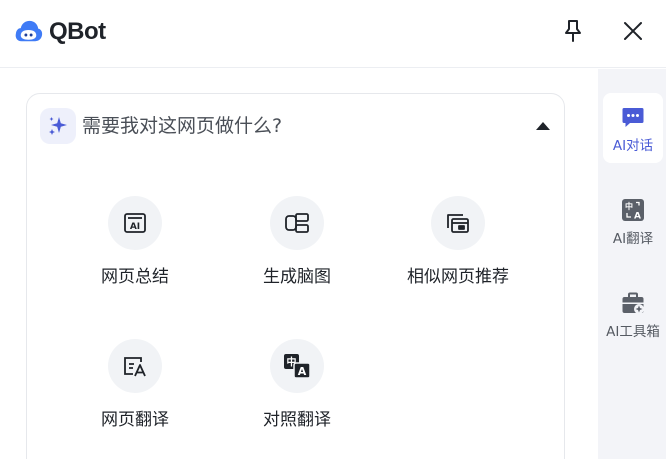 The width and height of the screenshot is (666, 459). Describe the element at coordinates (633, 117) in the screenshot. I see `chat-icon` at that location.